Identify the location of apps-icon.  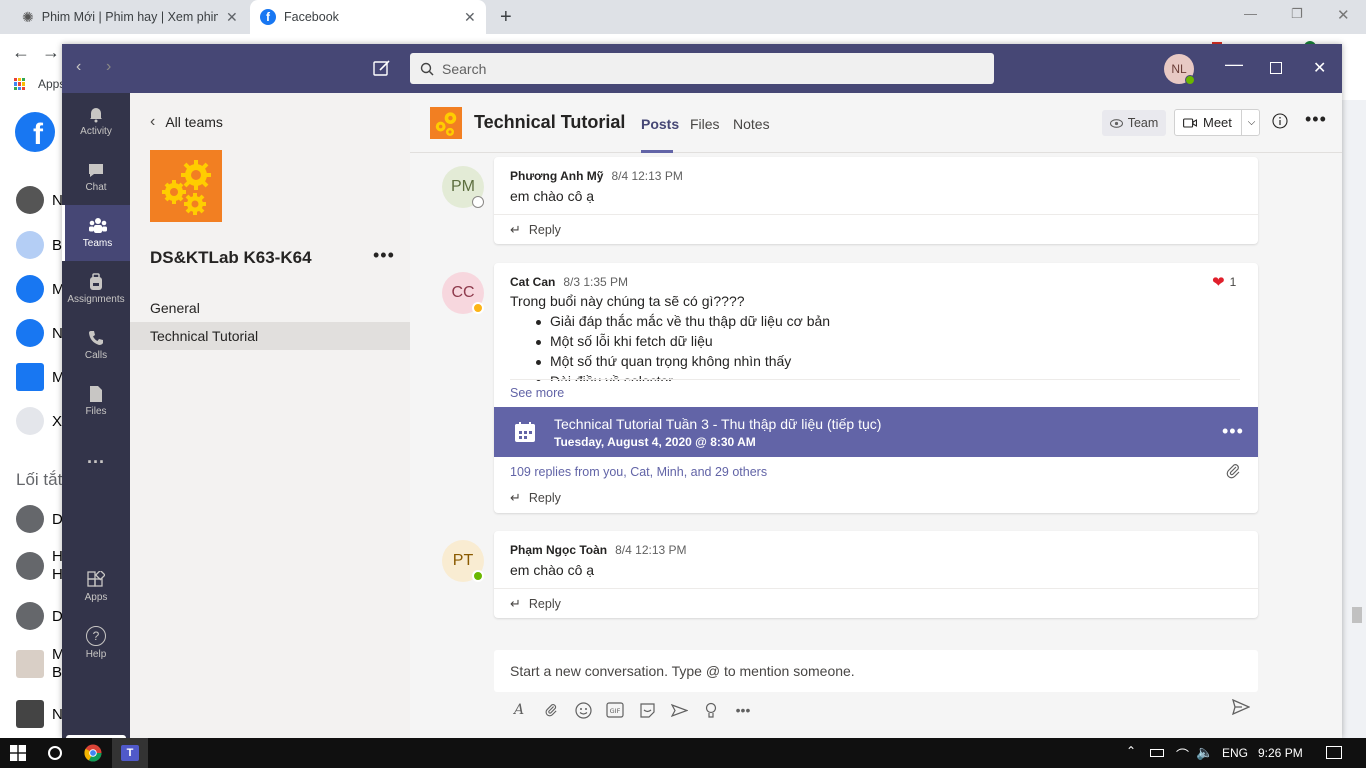
(96, 580).